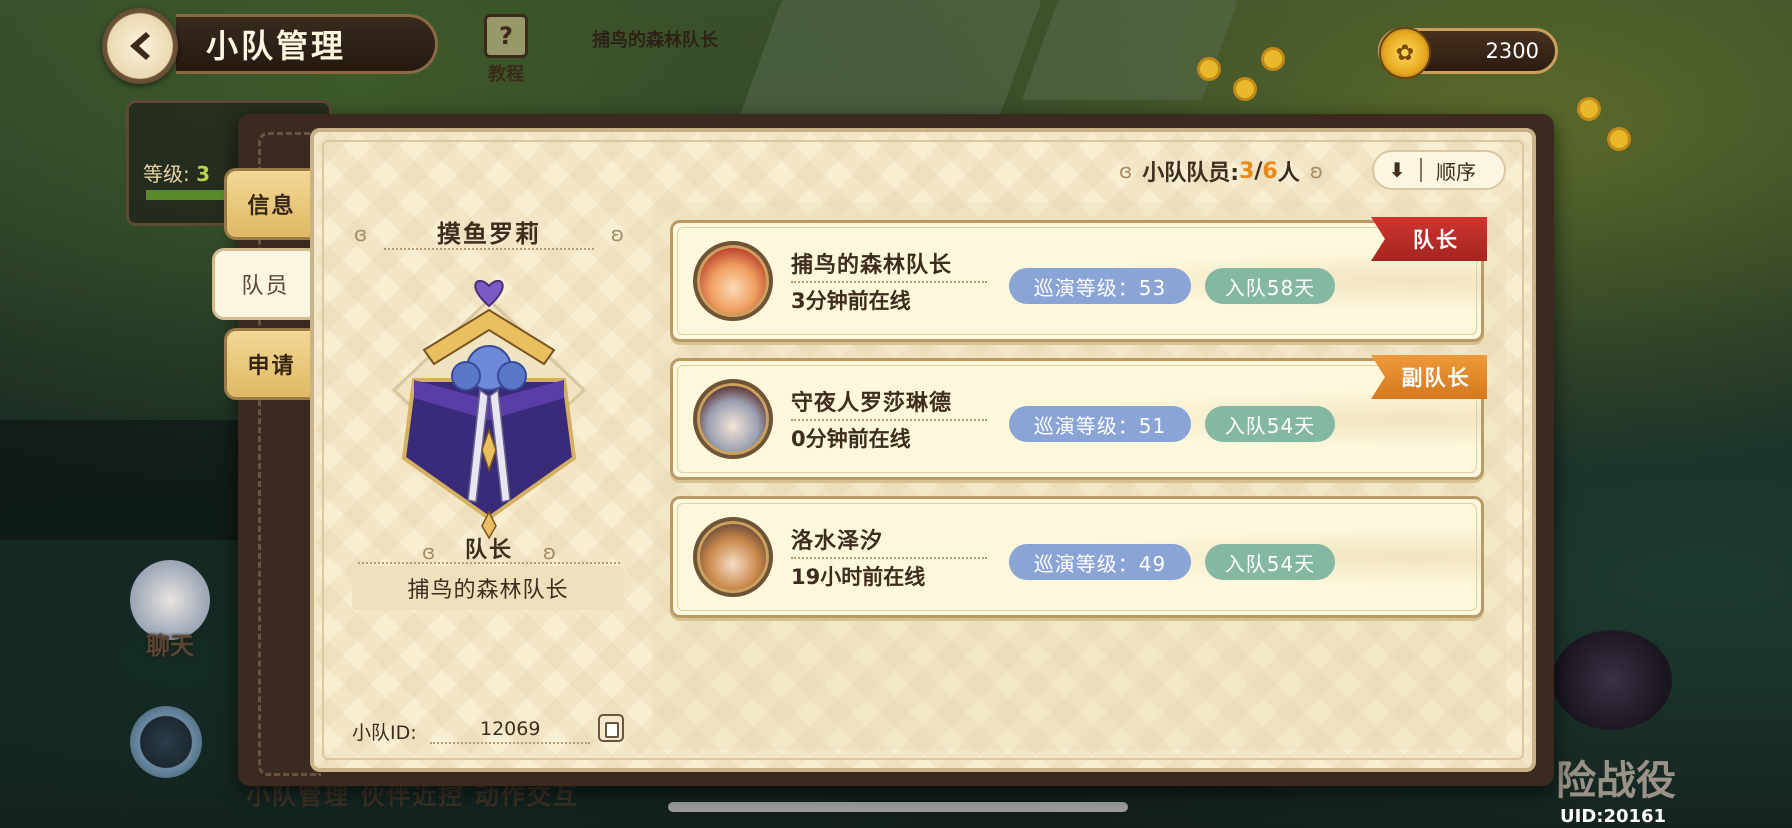  What do you see at coordinates (1258, 171) in the screenshot?
I see `member-count-slash: /` at bounding box center [1258, 171].